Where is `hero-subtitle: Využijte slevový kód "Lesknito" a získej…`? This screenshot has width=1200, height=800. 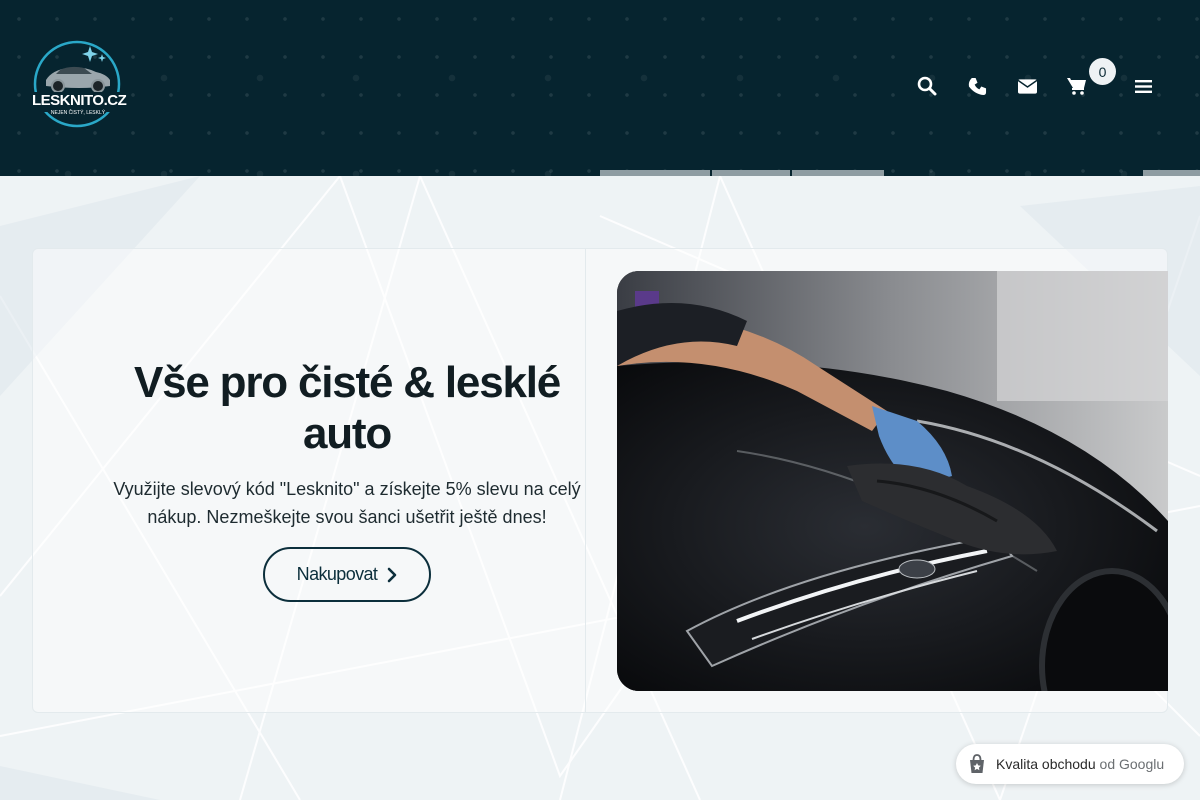 hero-subtitle: Využijte slevový kód "Lesknito" a získej… is located at coordinates (347, 503).